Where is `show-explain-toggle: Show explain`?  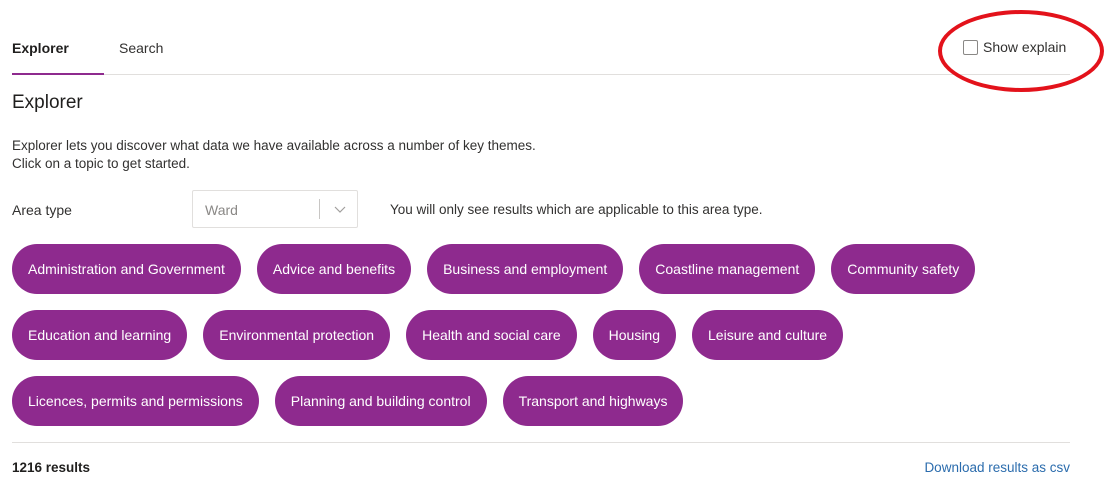
show-explain-toggle: Show explain is located at coordinates (1014, 47).